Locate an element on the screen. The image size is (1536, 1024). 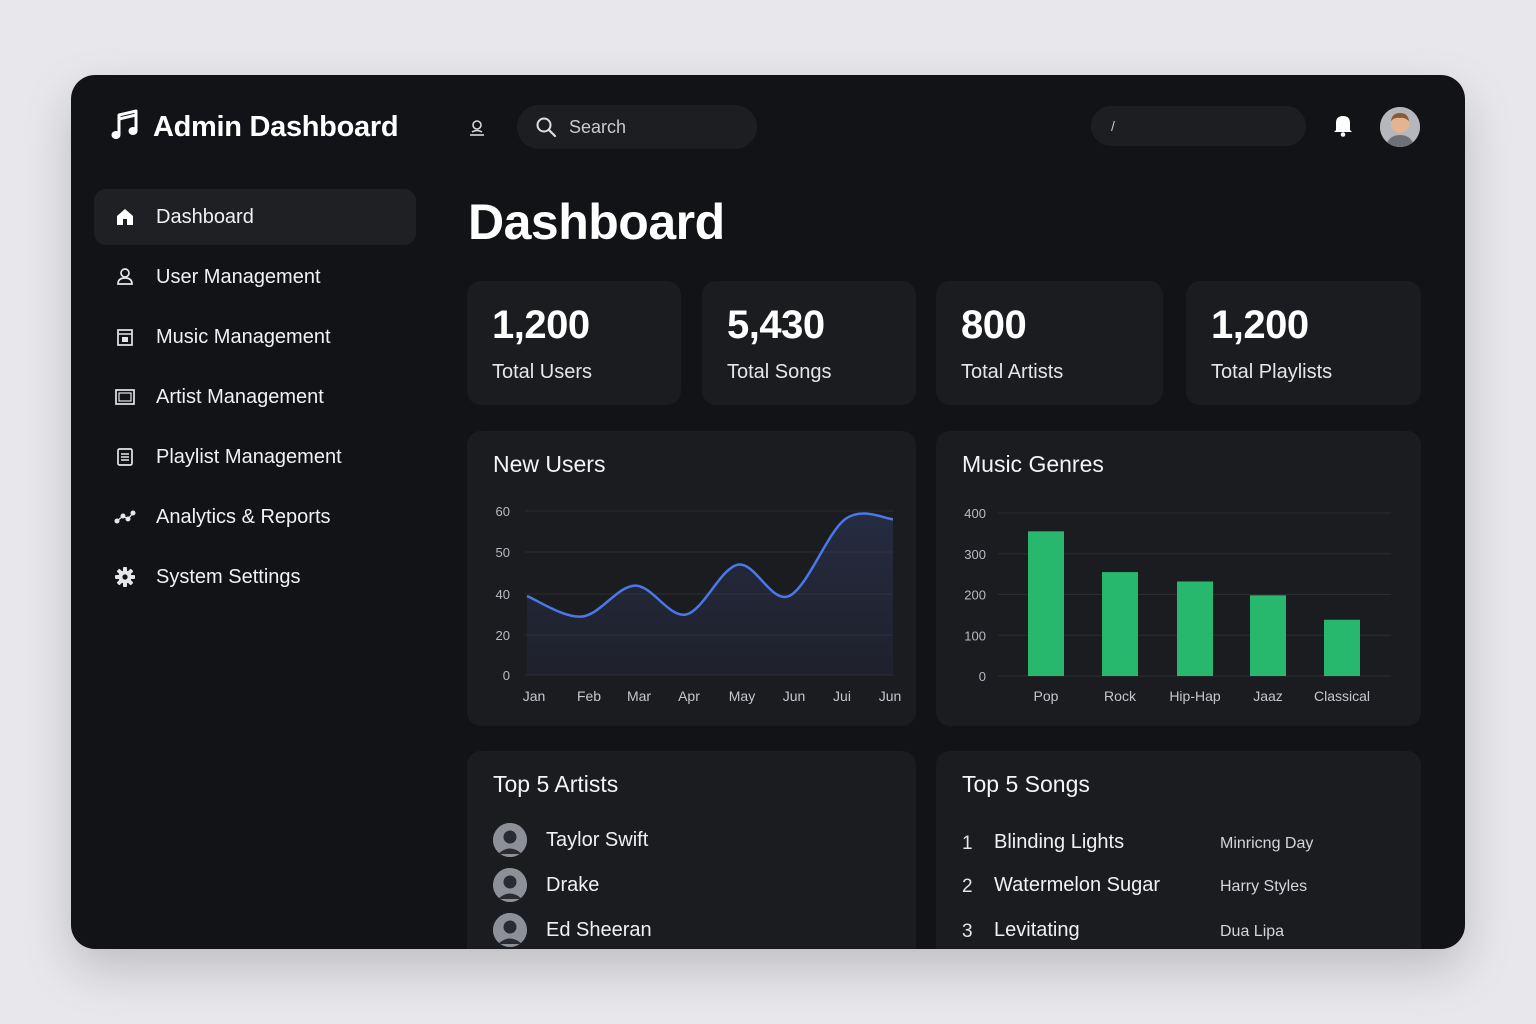
stat-label: Total Songs is located at coordinates (779, 372).